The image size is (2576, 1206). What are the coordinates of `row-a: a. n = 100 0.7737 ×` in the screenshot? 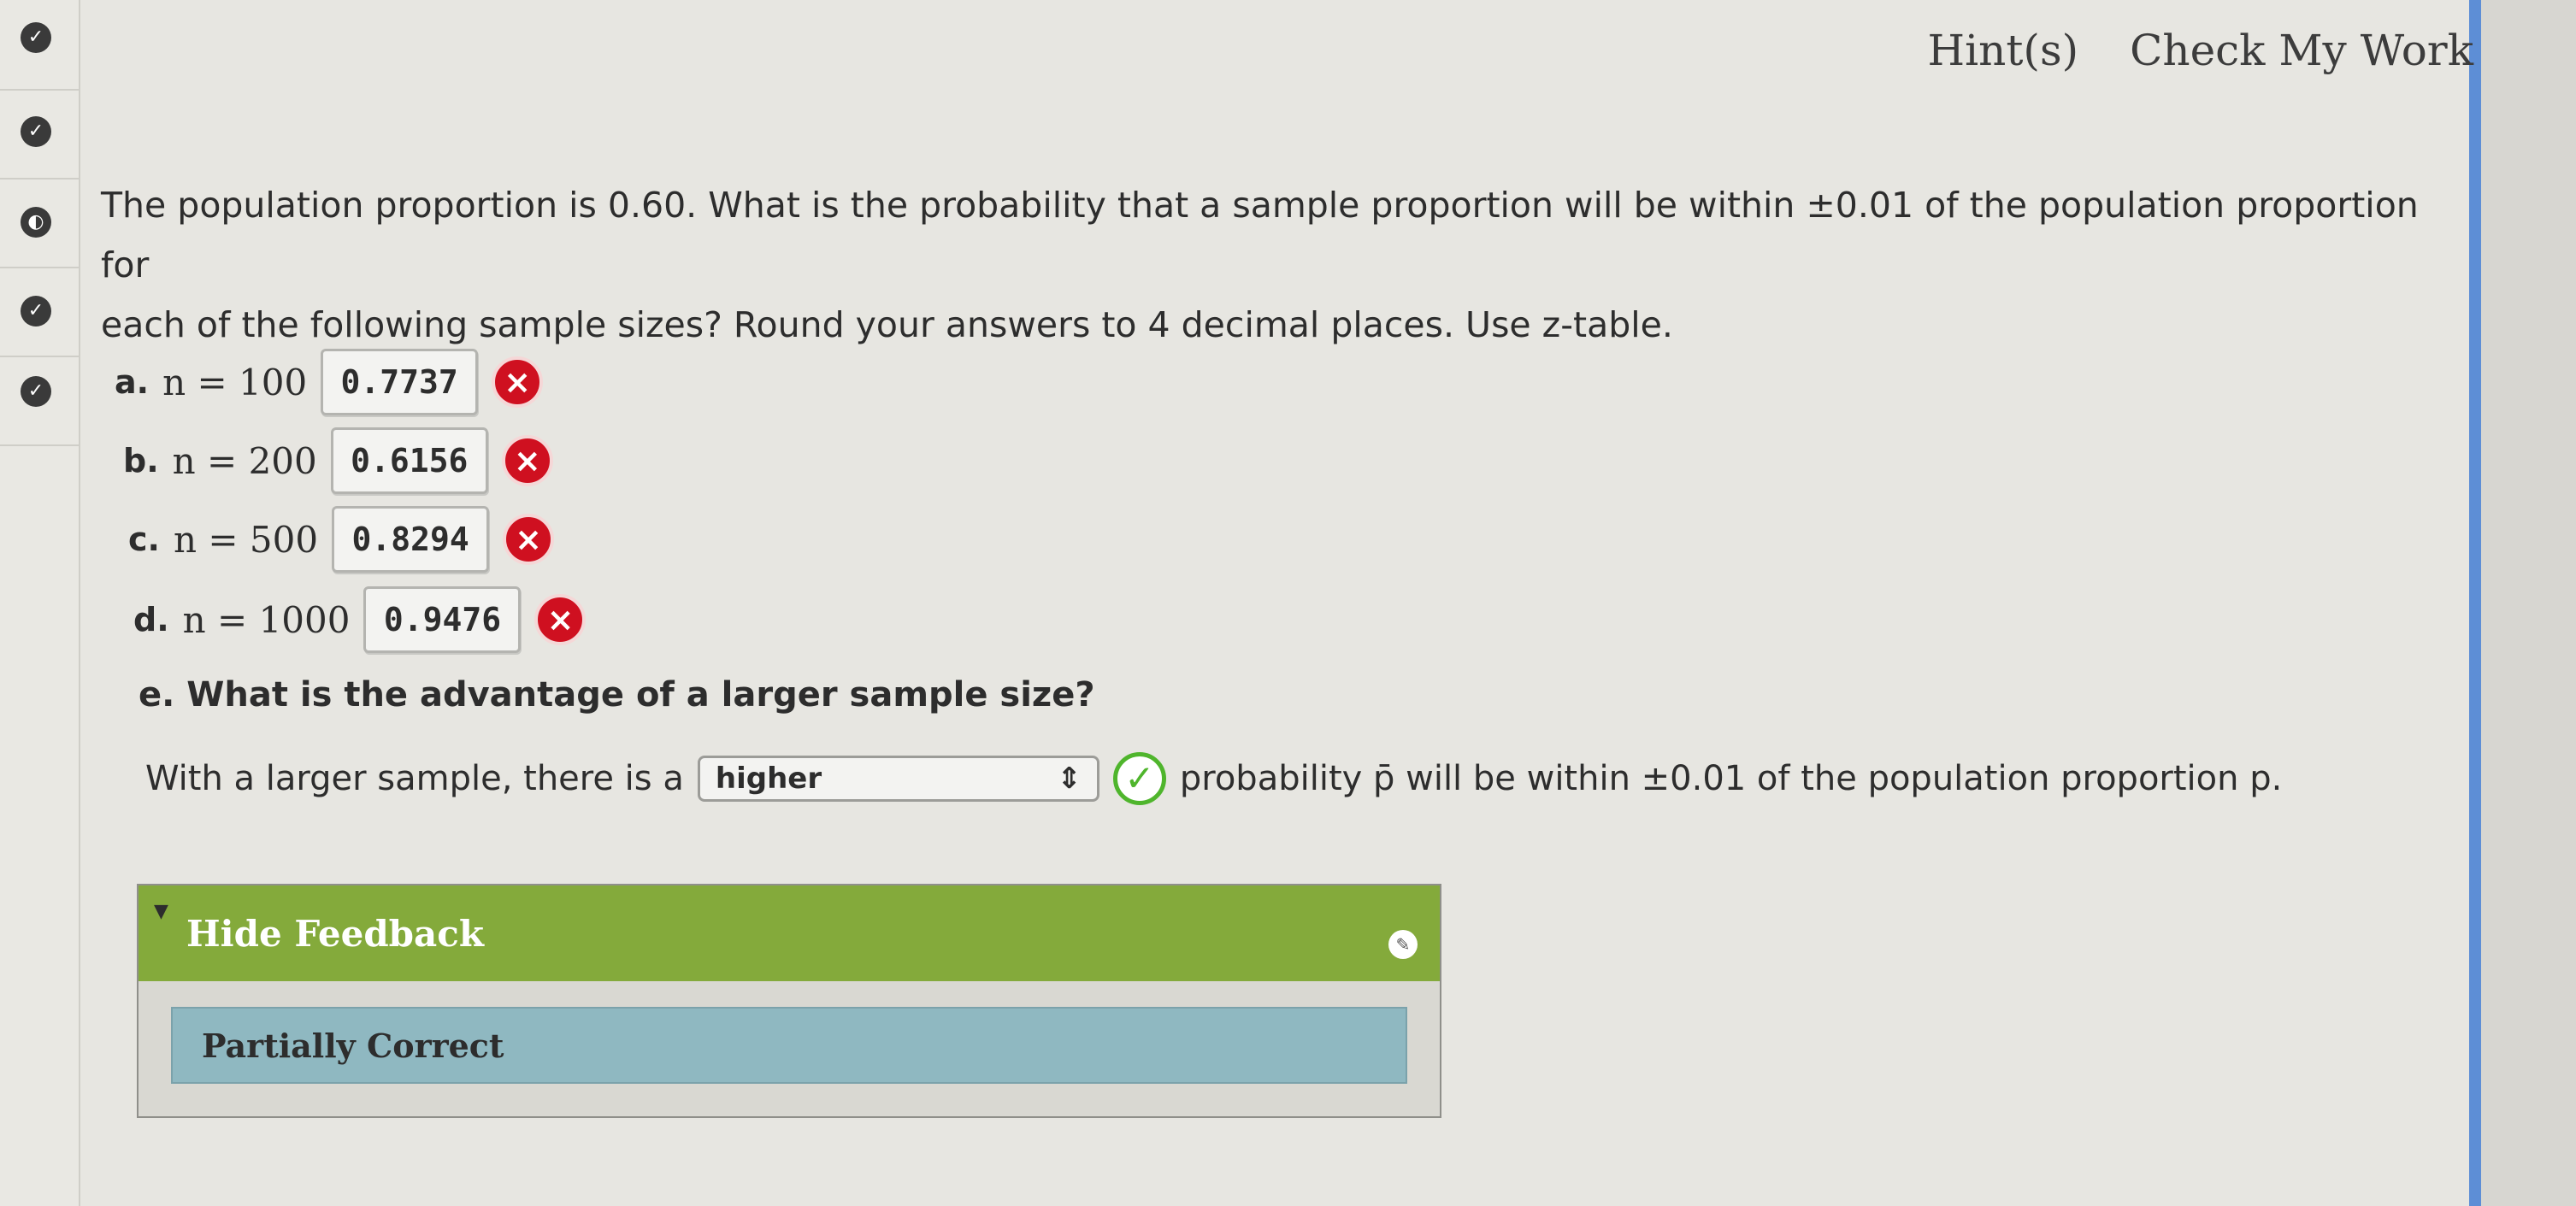 It's located at (329, 382).